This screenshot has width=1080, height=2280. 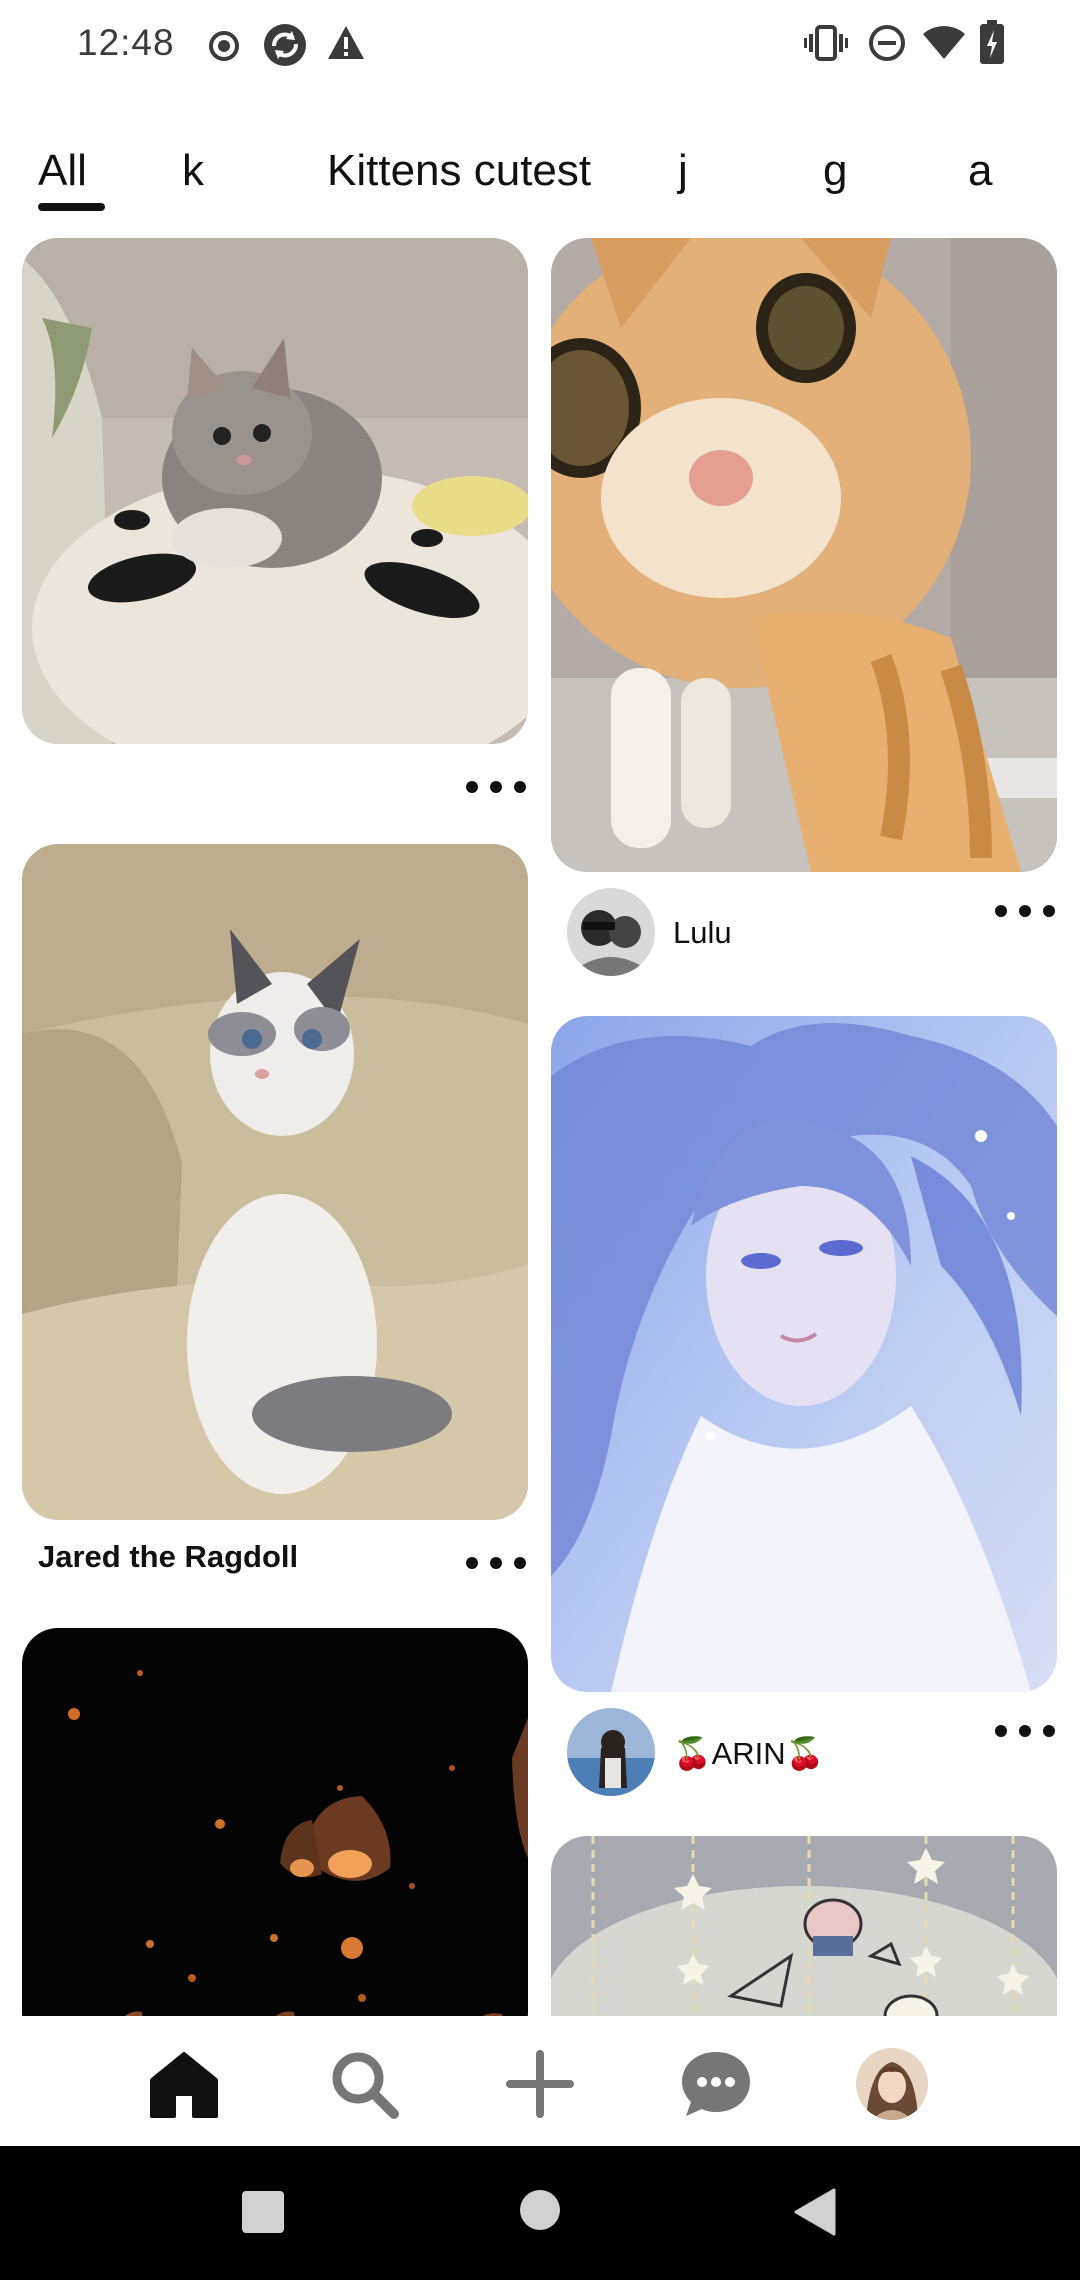 What do you see at coordinates (540, 45) in the screenshot?
I see `status-bar: 12:48` at bounding box center [540, 45].